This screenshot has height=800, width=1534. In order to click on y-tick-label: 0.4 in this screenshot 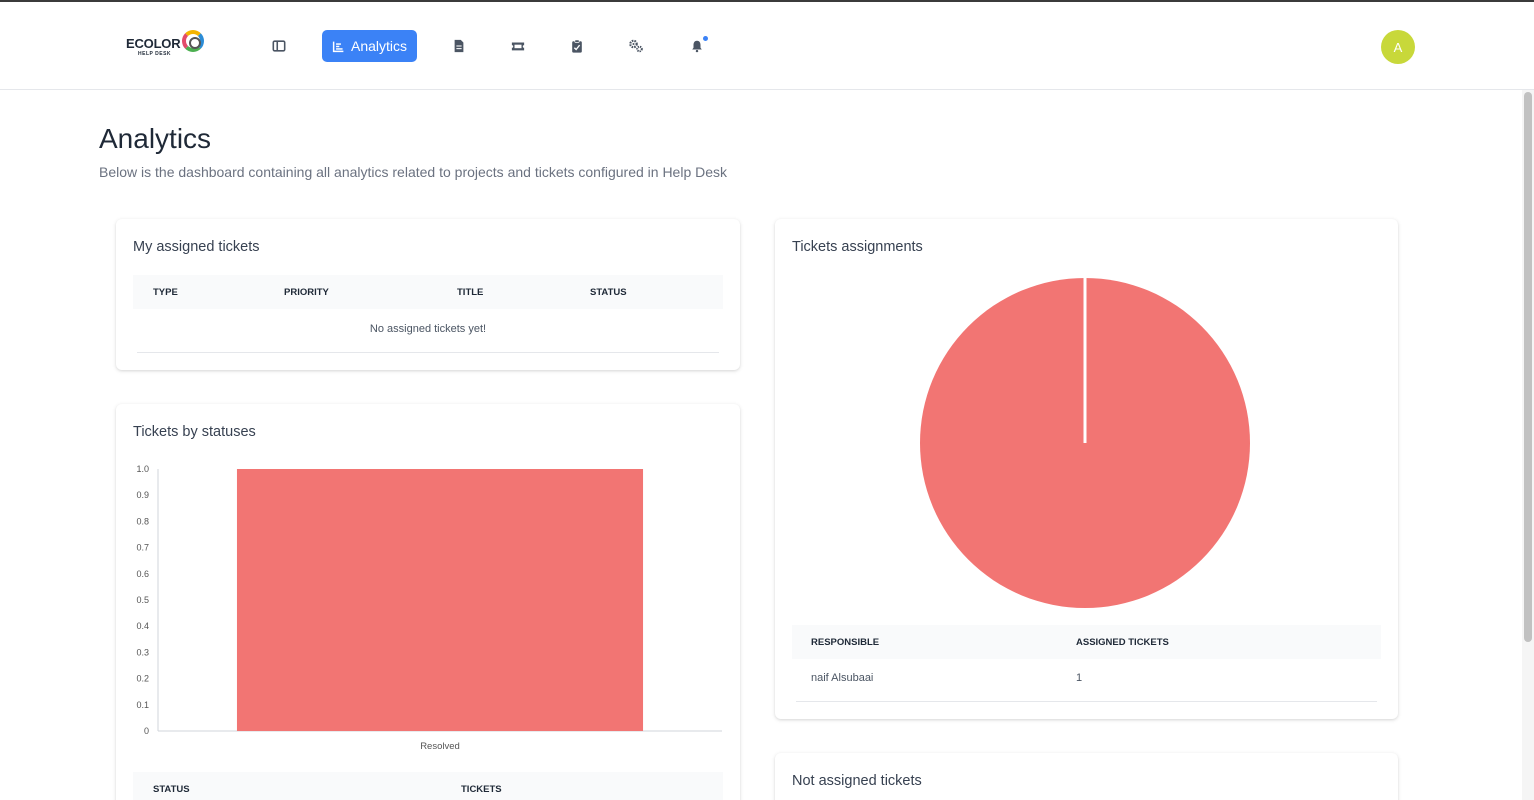, I will do `click(142, 626)`.